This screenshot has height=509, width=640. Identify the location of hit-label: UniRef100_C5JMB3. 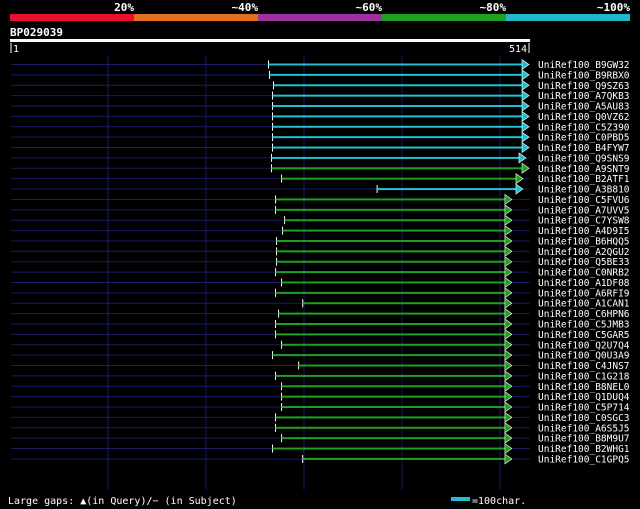
(584, 325).